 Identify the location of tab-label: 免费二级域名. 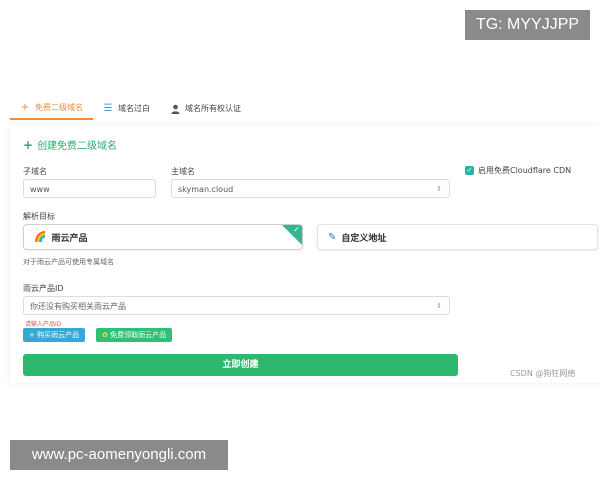
(59, 107).